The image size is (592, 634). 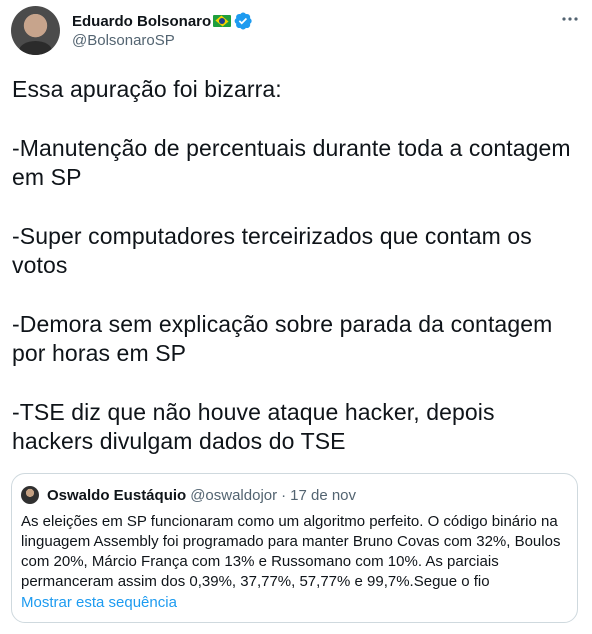 What do you see at coordinates (99, 602) in the screenshot?
I see `show-thread-link: Mostrar esta sequência` at bounding box center [99, 602].